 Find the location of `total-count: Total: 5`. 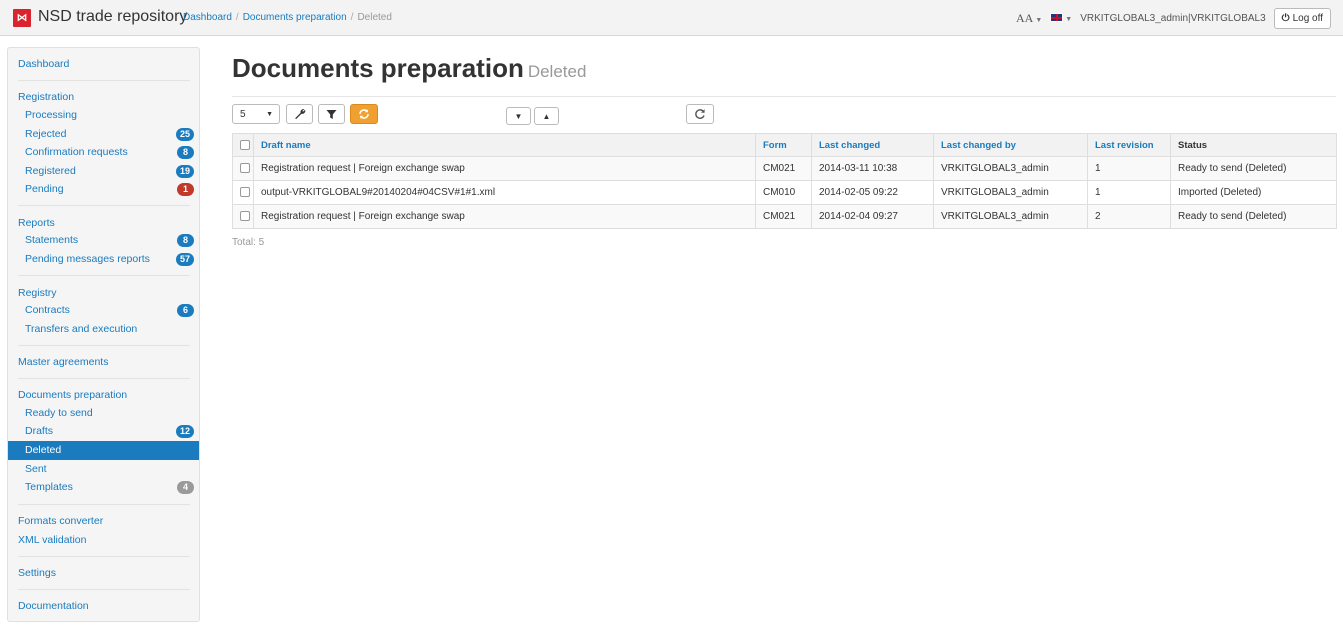

total-count: Total: 5 is located at coordinates (248, 242).